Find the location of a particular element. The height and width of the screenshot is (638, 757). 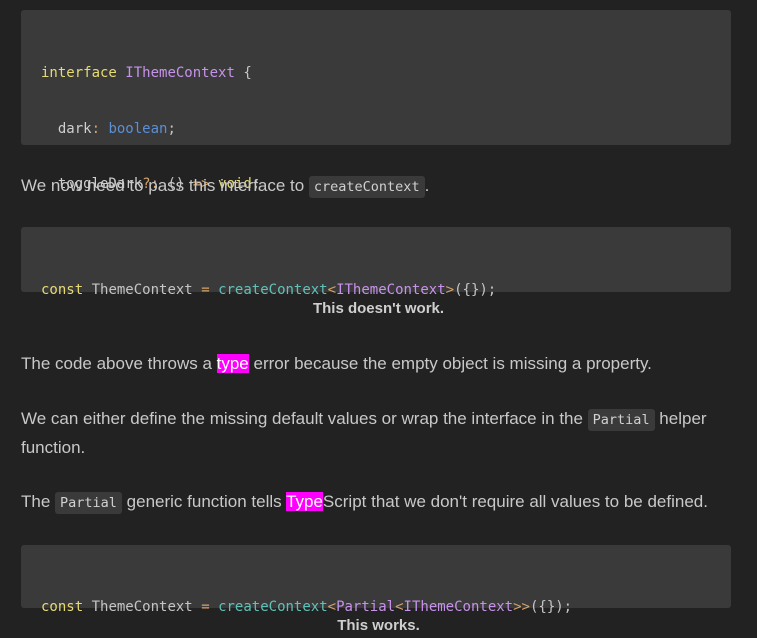

code-line-1: interface IThemeContext { is located at coordinates (386, 74).